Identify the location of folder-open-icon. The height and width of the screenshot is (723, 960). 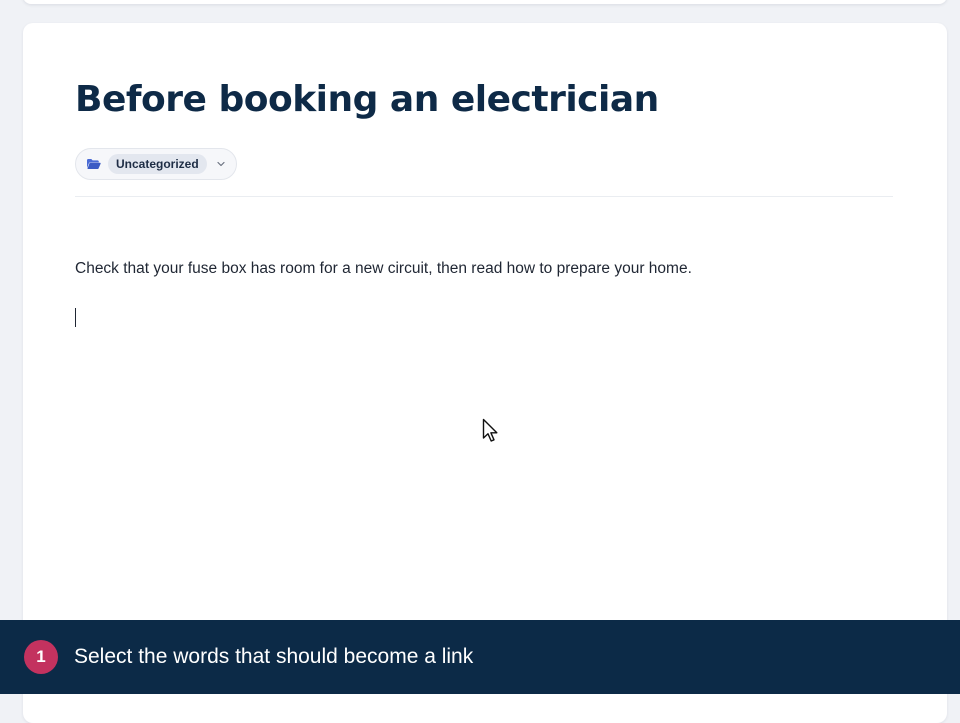
(93, 164).